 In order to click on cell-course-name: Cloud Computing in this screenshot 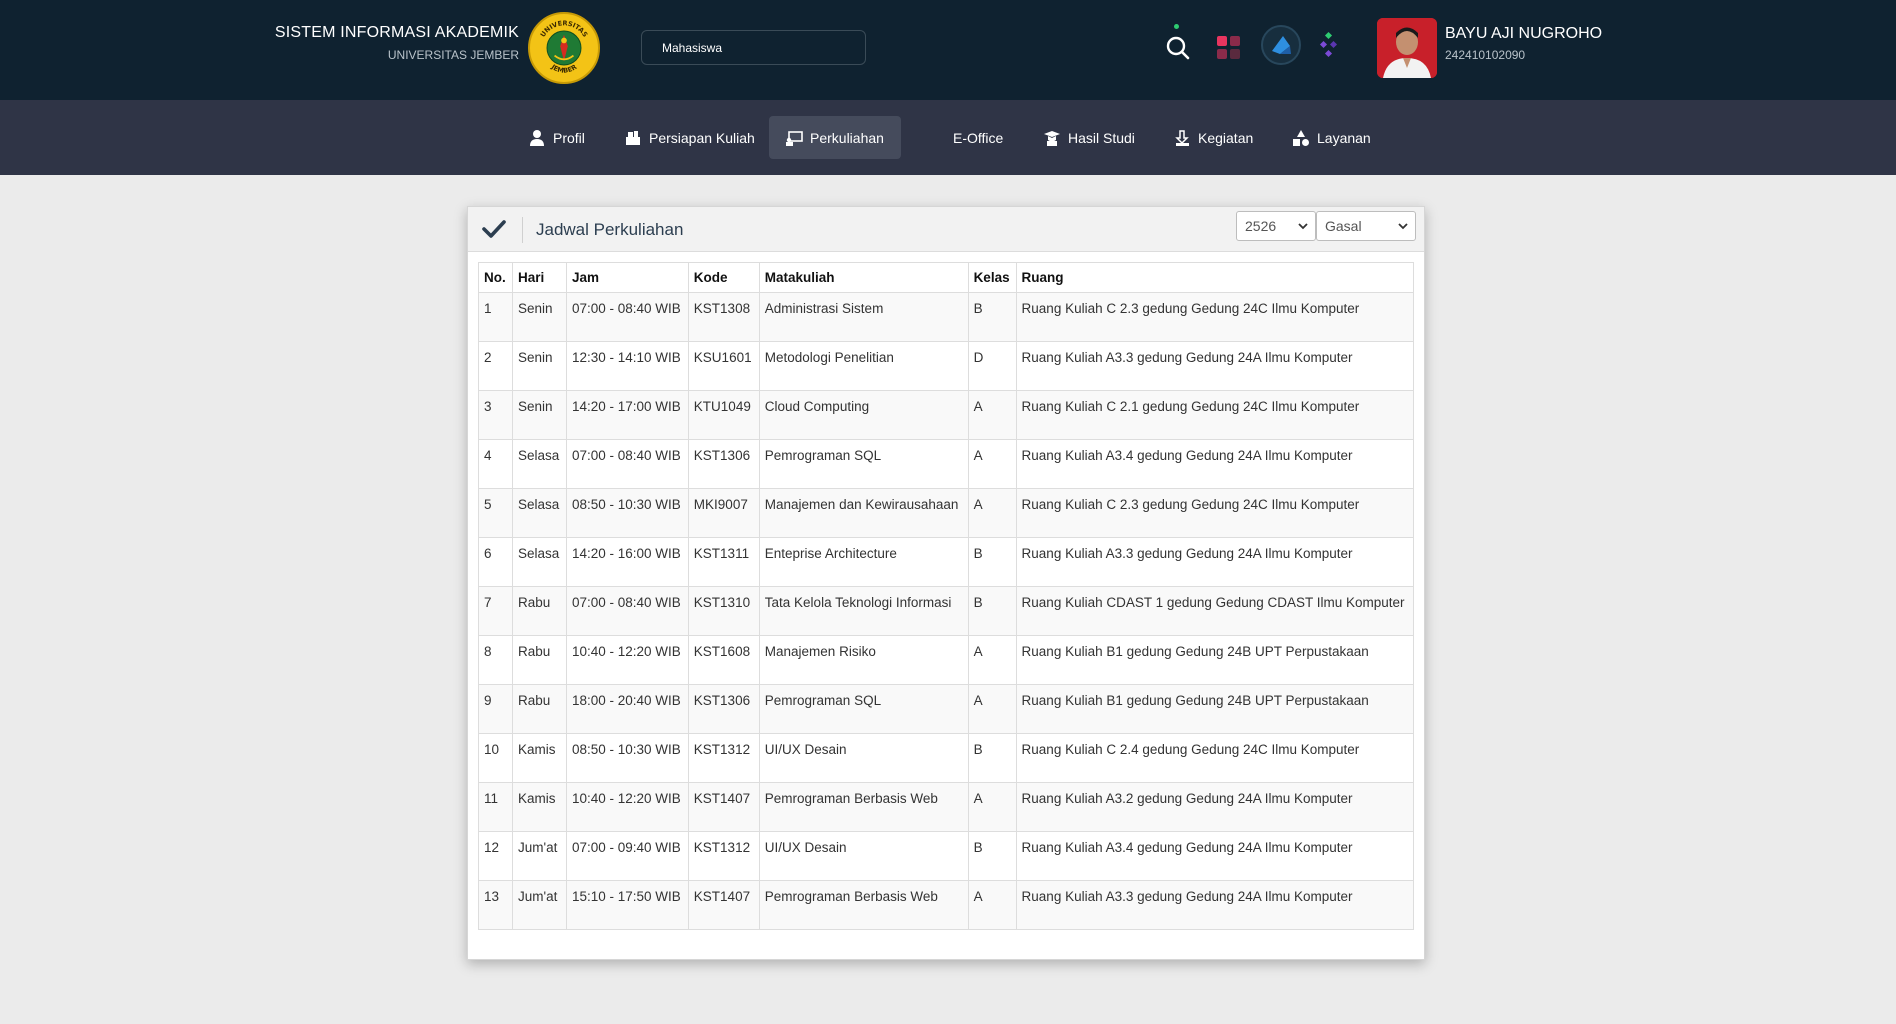, I will do `click(863, 414)`.